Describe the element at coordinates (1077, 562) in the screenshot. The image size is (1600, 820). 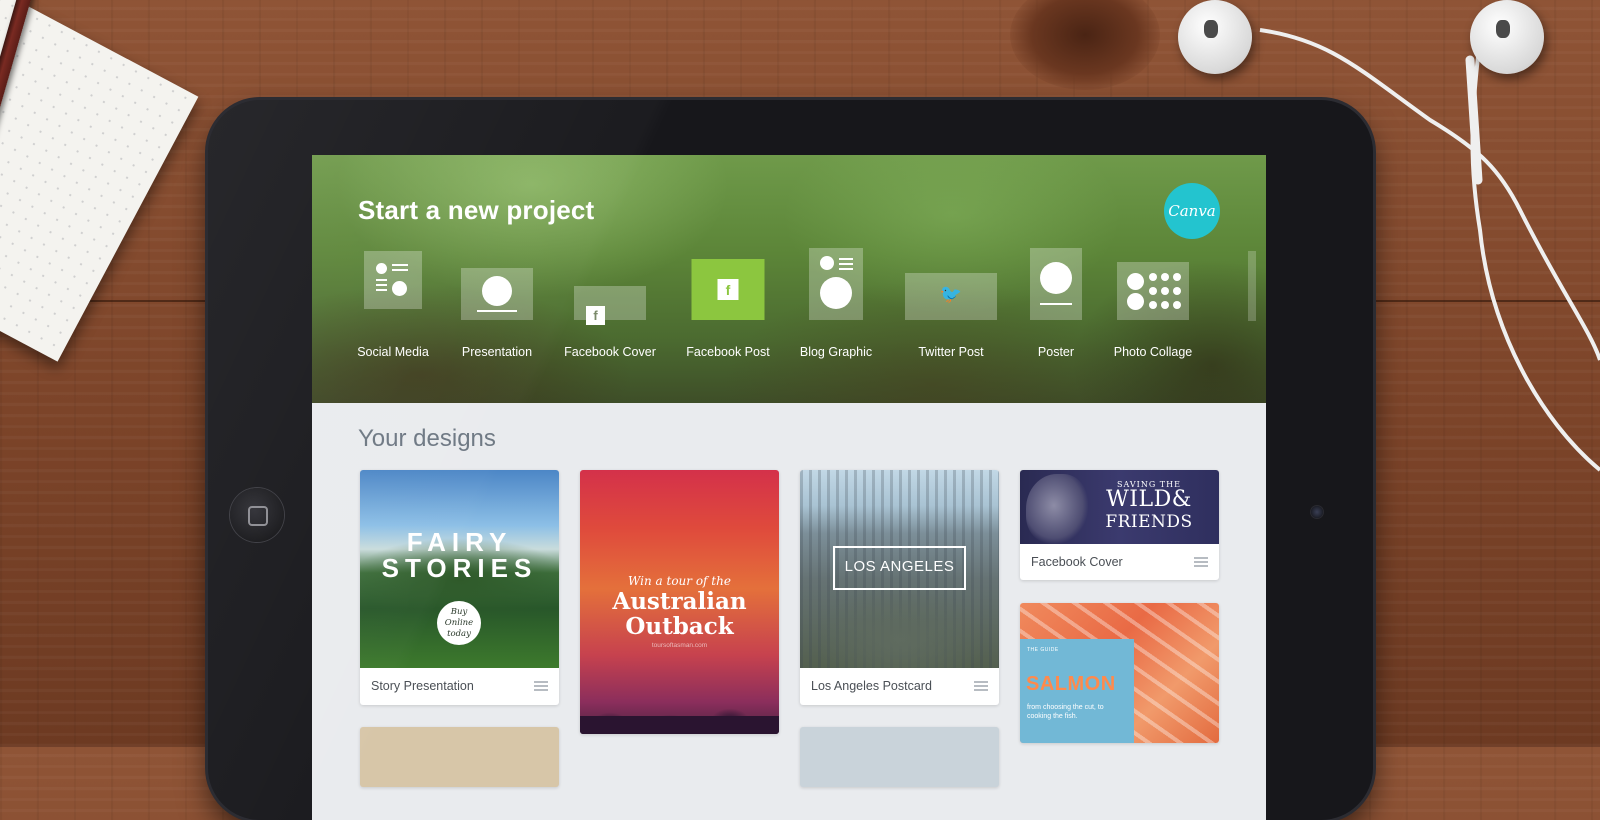
I see `design-caption: Facebook Cover` at that location.